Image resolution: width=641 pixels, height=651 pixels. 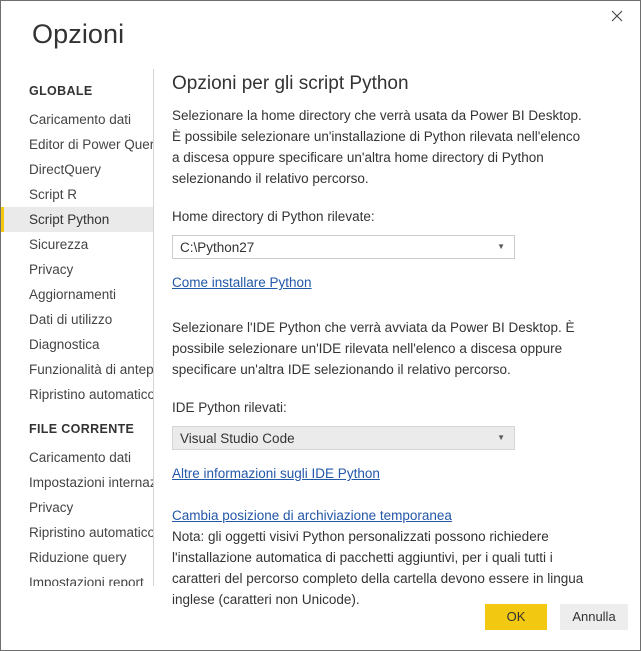 What do you see at coordinates (343, 438) in the screenshot?
I see `ide-dropdown: Visual Studio Code ▼` at bounding box center [343, 438].